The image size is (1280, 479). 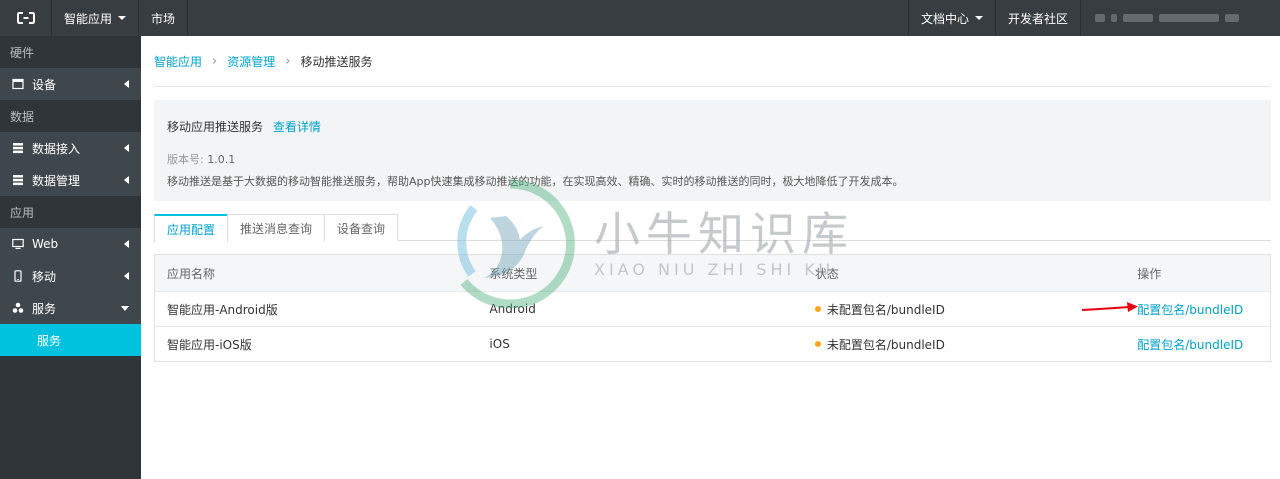 What do you see at coordinates (44, 84) in the screenshot?
I see `sidebar-item-label: 设备` at bounding box center [44, 84].